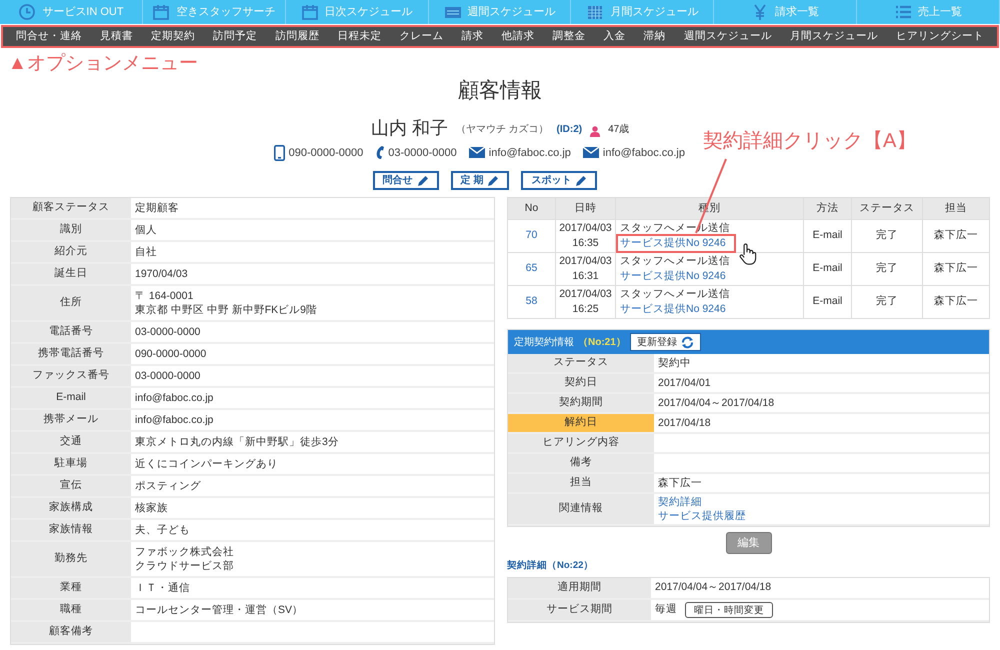 The image size is (1000, 650). What do you see at coordinates (167, 376) in the screenshot?
I see `field-value: 03-0000-0000` at bounding box center [167, 376].